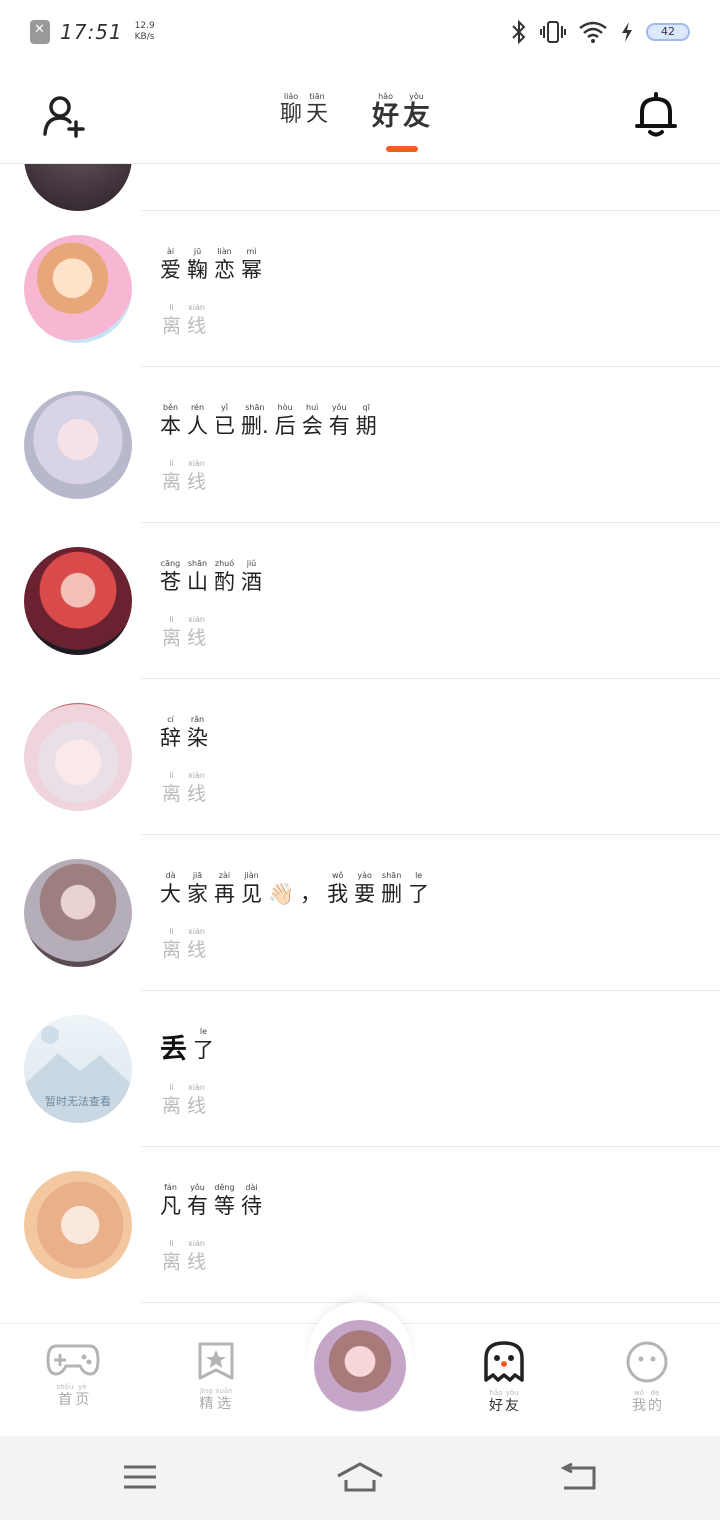 This screenshot has width=720, height=1520. What do you see at coordinates (553, 32) in the screenshot?
I see `vibrate-icon` at bounding box center [553, 32].